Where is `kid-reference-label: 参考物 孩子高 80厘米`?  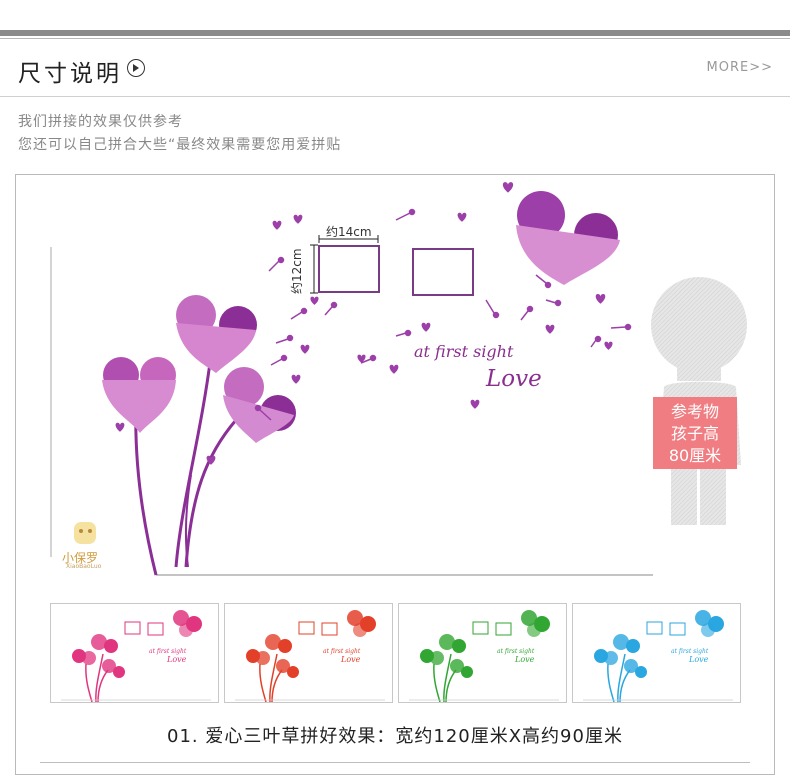
kid-reference-label: 参考物 孩子高 80厘米 is located at coordinates (695, 433).